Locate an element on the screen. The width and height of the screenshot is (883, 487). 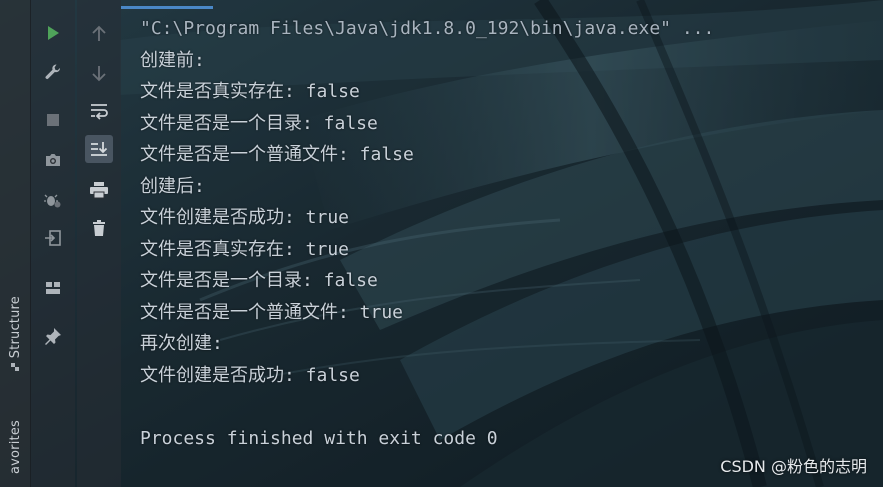
pin-icon is located at coordinates (53, 336).